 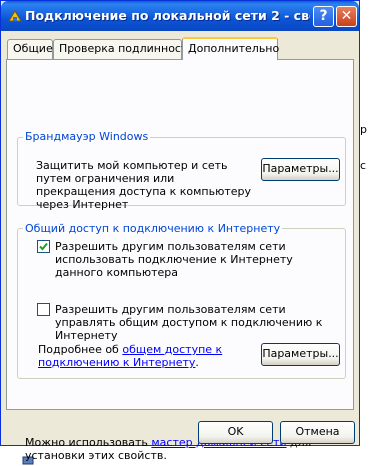 What do you see at coordinates (317, 432) in the screenshot?
I see `cancel-button: Отмена` at bounding box center [317, 432].